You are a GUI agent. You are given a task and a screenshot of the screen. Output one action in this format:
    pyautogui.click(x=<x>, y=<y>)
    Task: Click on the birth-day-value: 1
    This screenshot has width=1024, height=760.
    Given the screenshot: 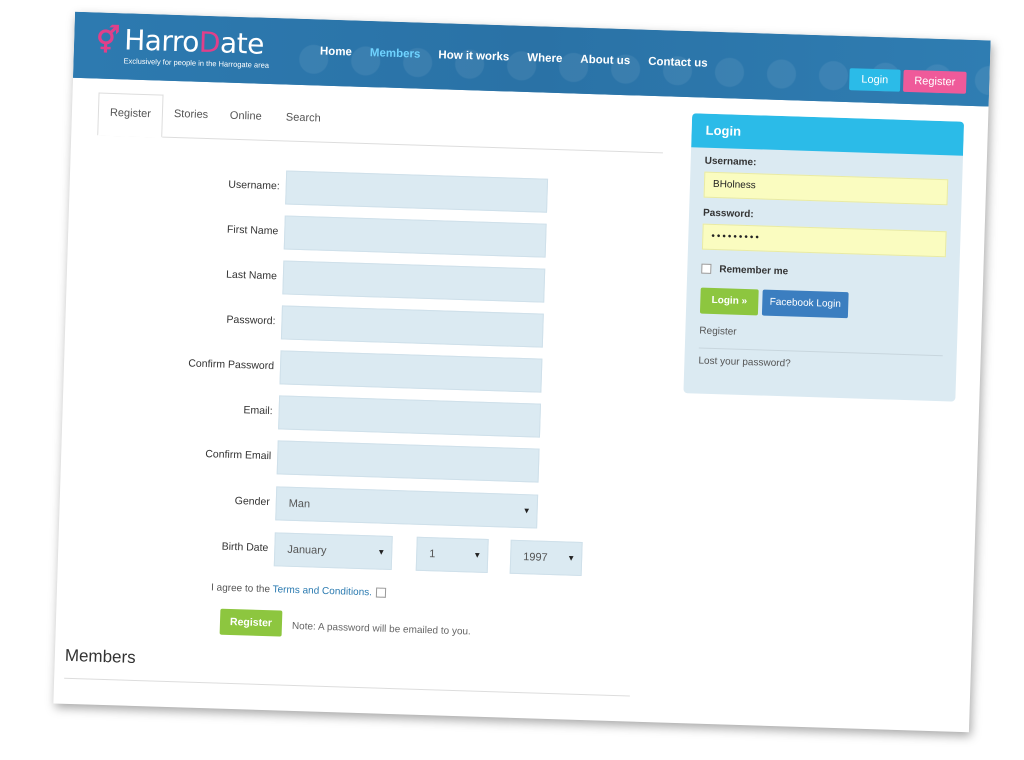 What is the action you would take?
    pyautogui.click(x=432, y=554)
    